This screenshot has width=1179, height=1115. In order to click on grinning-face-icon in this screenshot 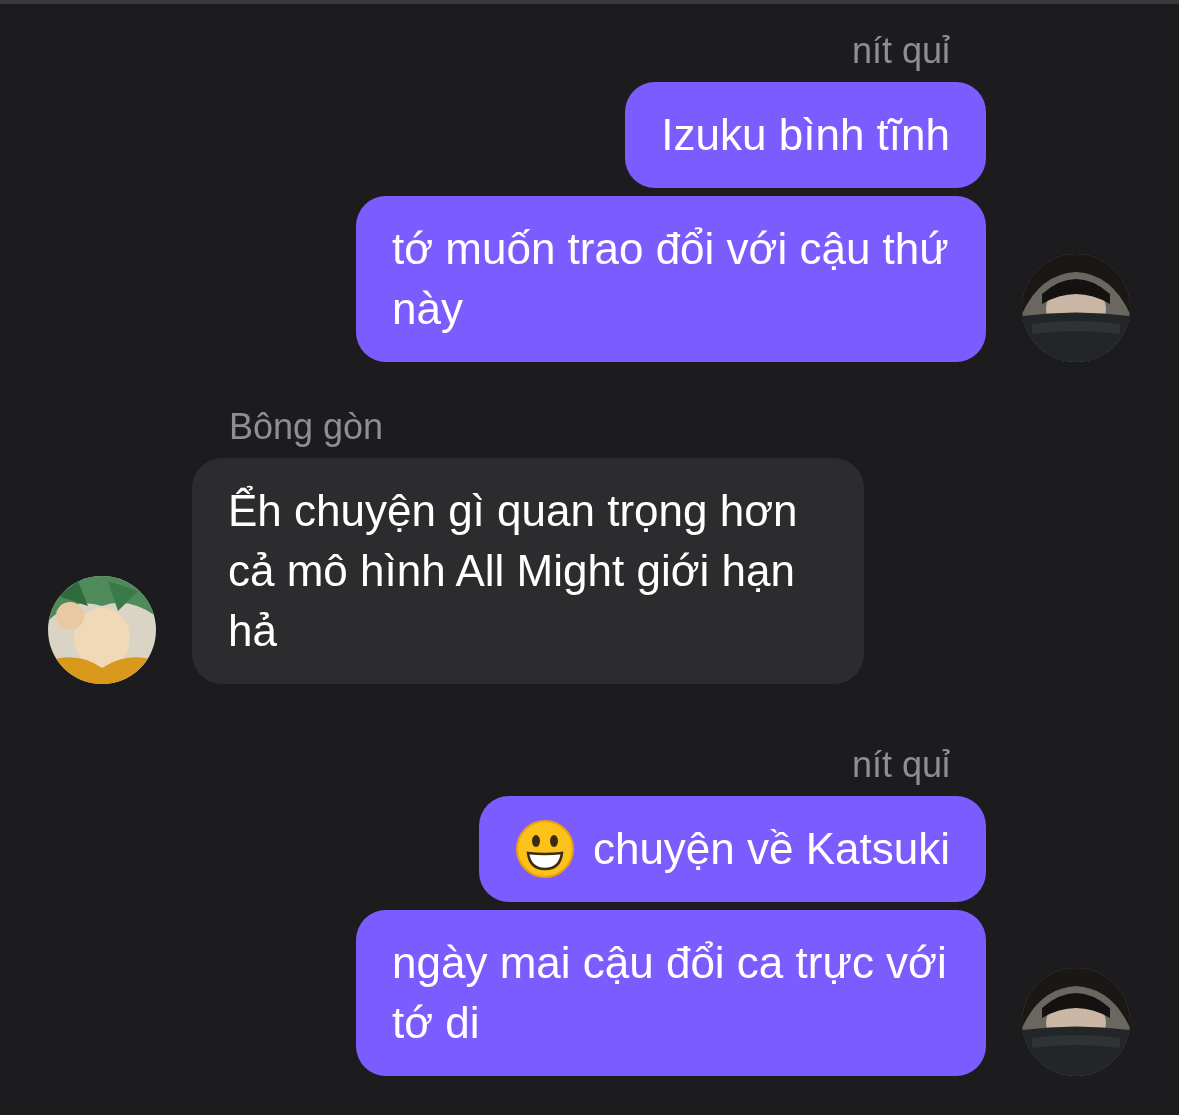, I will do `click(544, 849)`.